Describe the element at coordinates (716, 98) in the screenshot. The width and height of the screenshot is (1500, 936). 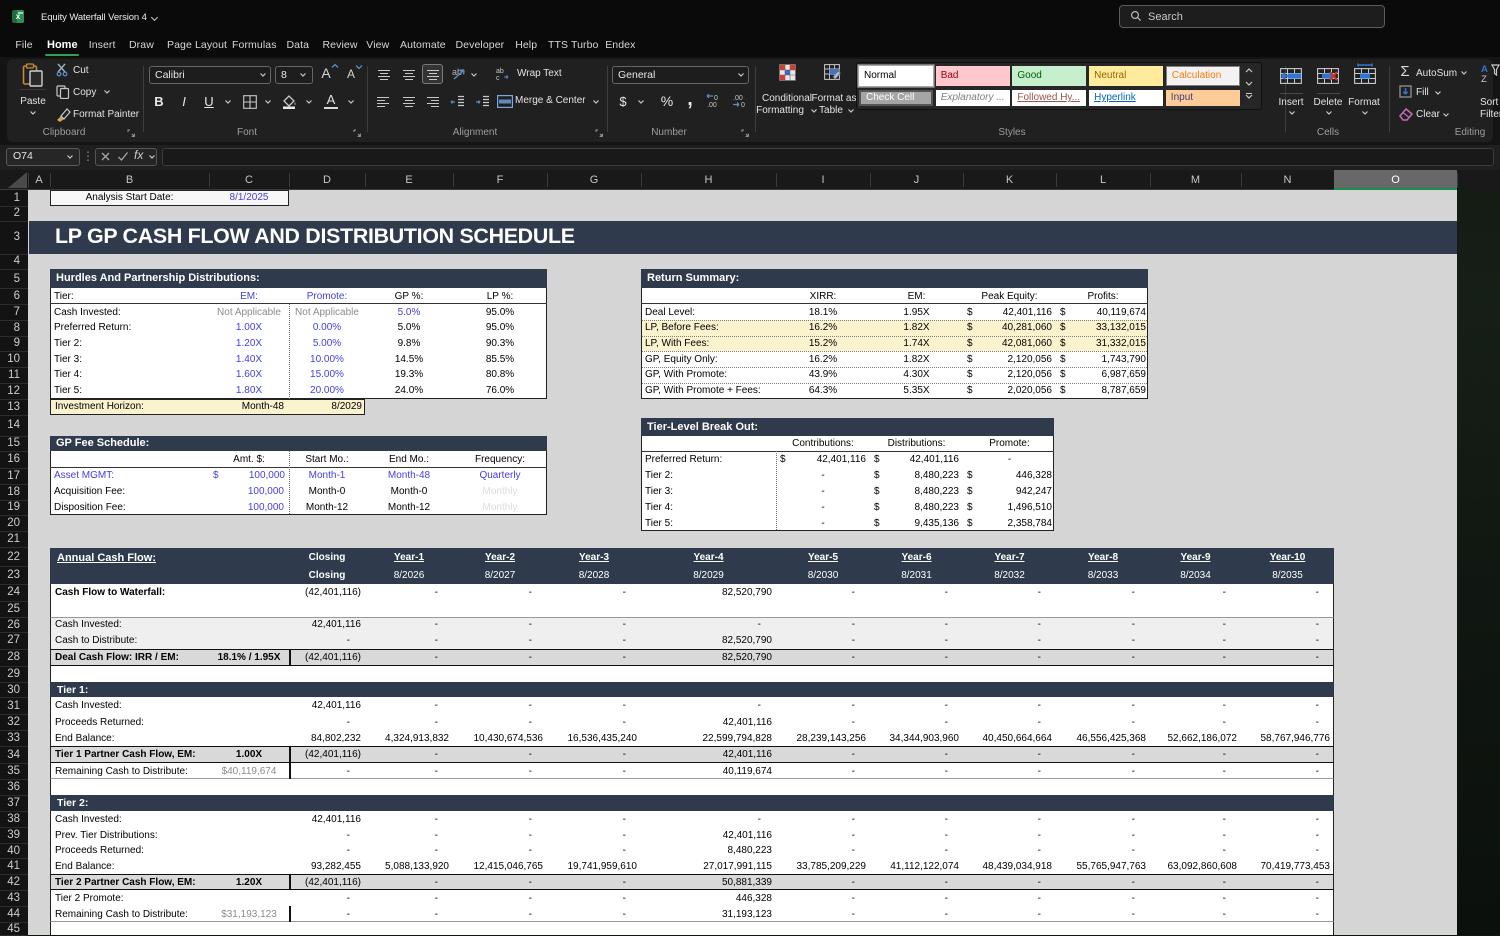
I see `svg-text: 0` at that location.